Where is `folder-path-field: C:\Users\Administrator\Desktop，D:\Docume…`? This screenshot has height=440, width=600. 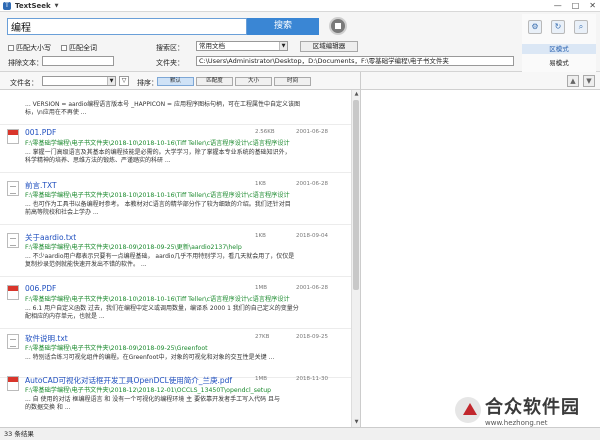 folder-path-field: C:\Users\Administrator\Desktop，D:\Docume… is located at coordinates (355, 61).